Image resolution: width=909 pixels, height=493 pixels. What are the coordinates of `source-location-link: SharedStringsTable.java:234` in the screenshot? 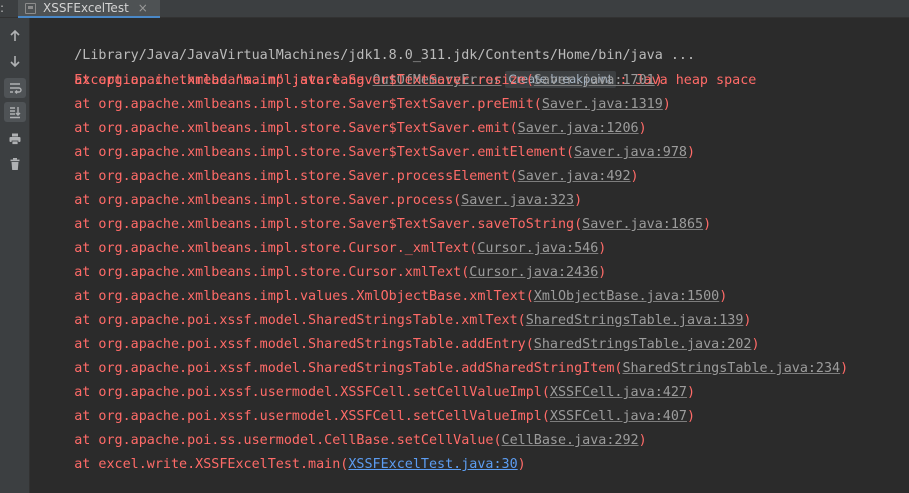 It's located at (731, 368).